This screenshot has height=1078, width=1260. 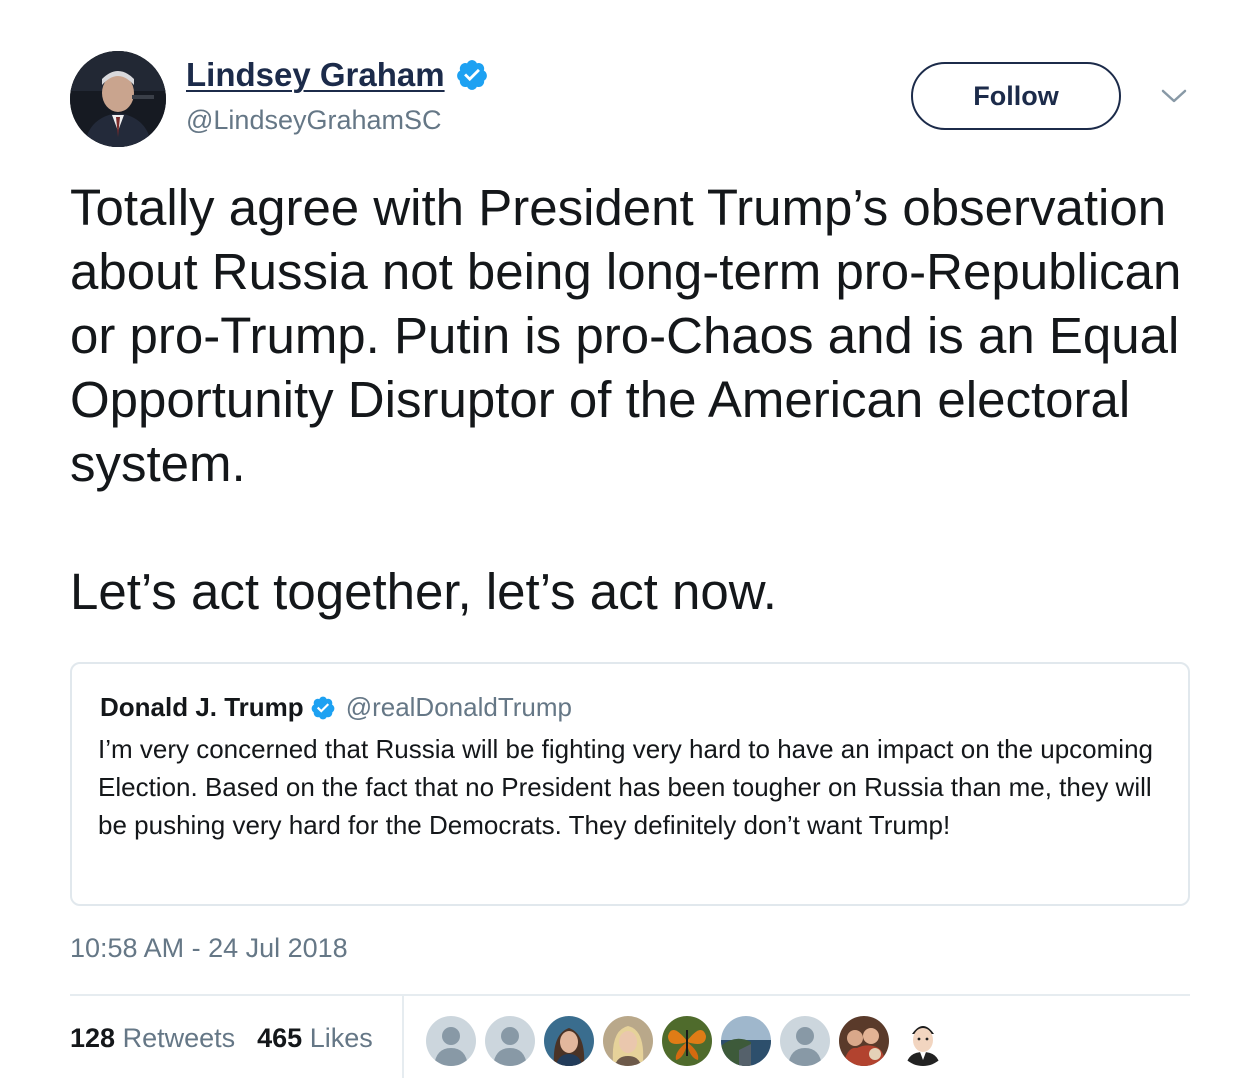 What do you see at coordinates (341, 1038) in the screenshot?
I see `likes-label: Likes` at bounding box center [341, 1038].